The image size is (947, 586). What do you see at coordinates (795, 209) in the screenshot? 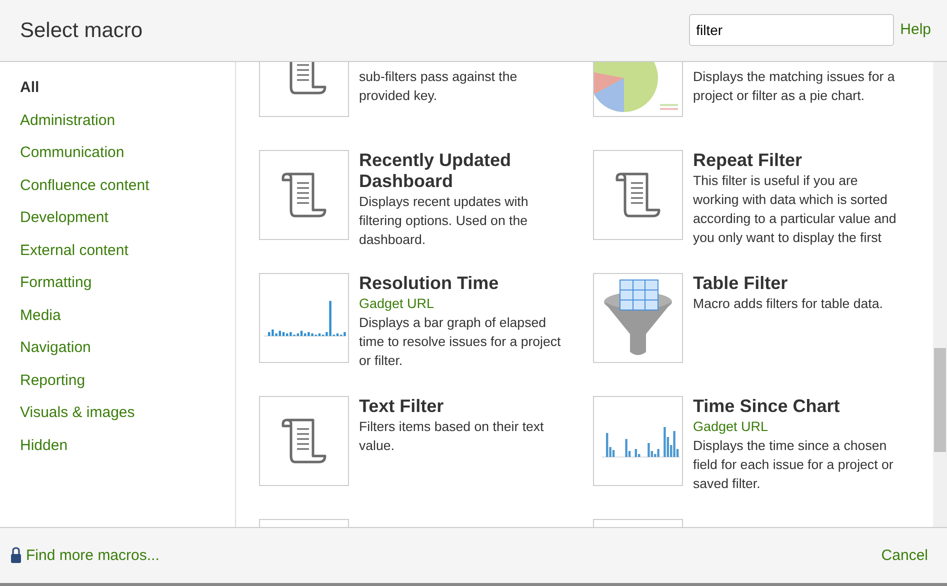
I see `macro-description: This filter is useful if you are working with data which is sorted according to a particular value and you only want to display the first` at bounding box center [795, 209].